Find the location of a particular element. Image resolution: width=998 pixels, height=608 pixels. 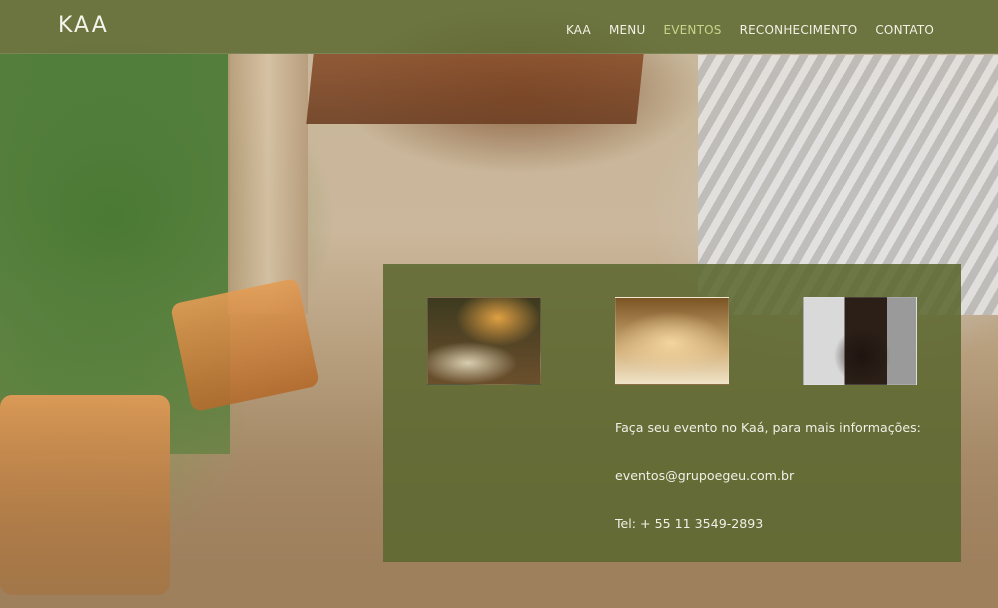

nav-item-kaa: KAA is located at coordinates (578, 30).